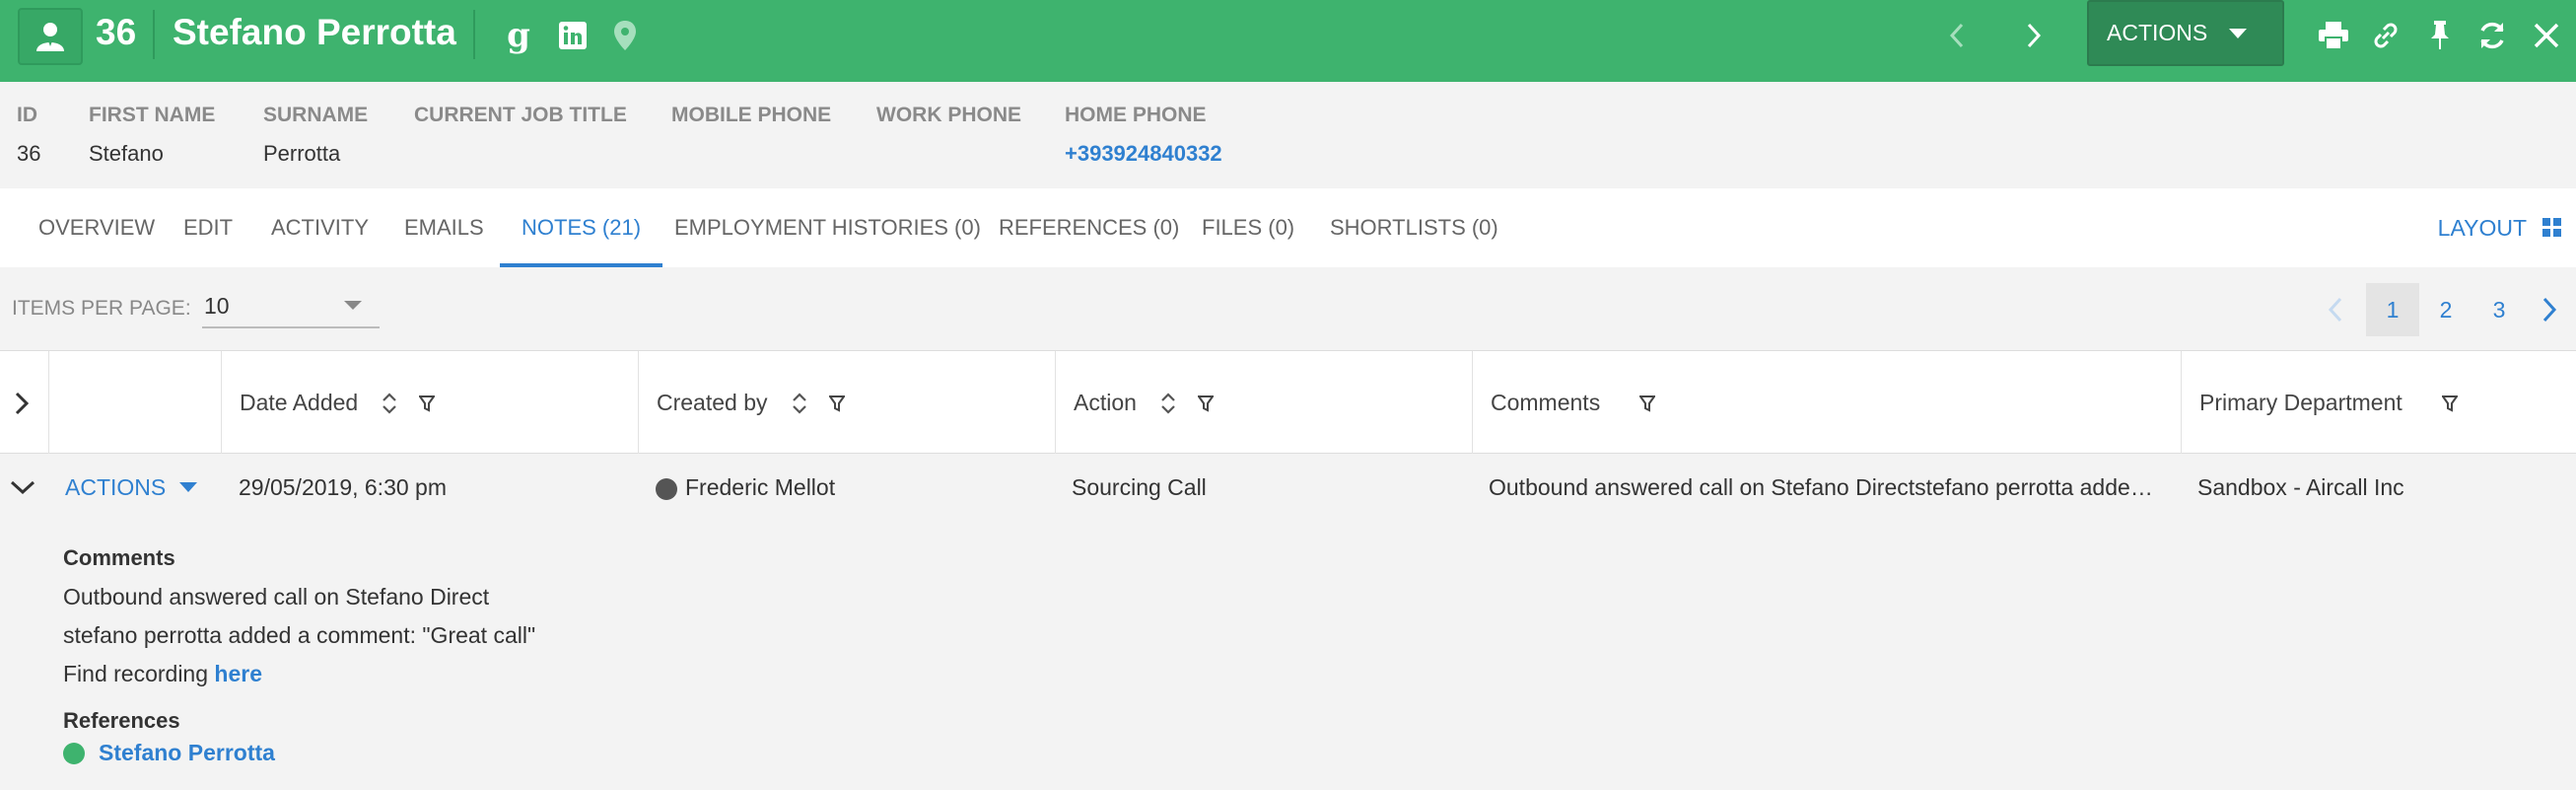 This screenshot has height=790, width=2576. Describe the element at coordinates (1144, 154) in the screenshot. I see `home-phone-link: +393924840332` at that location.